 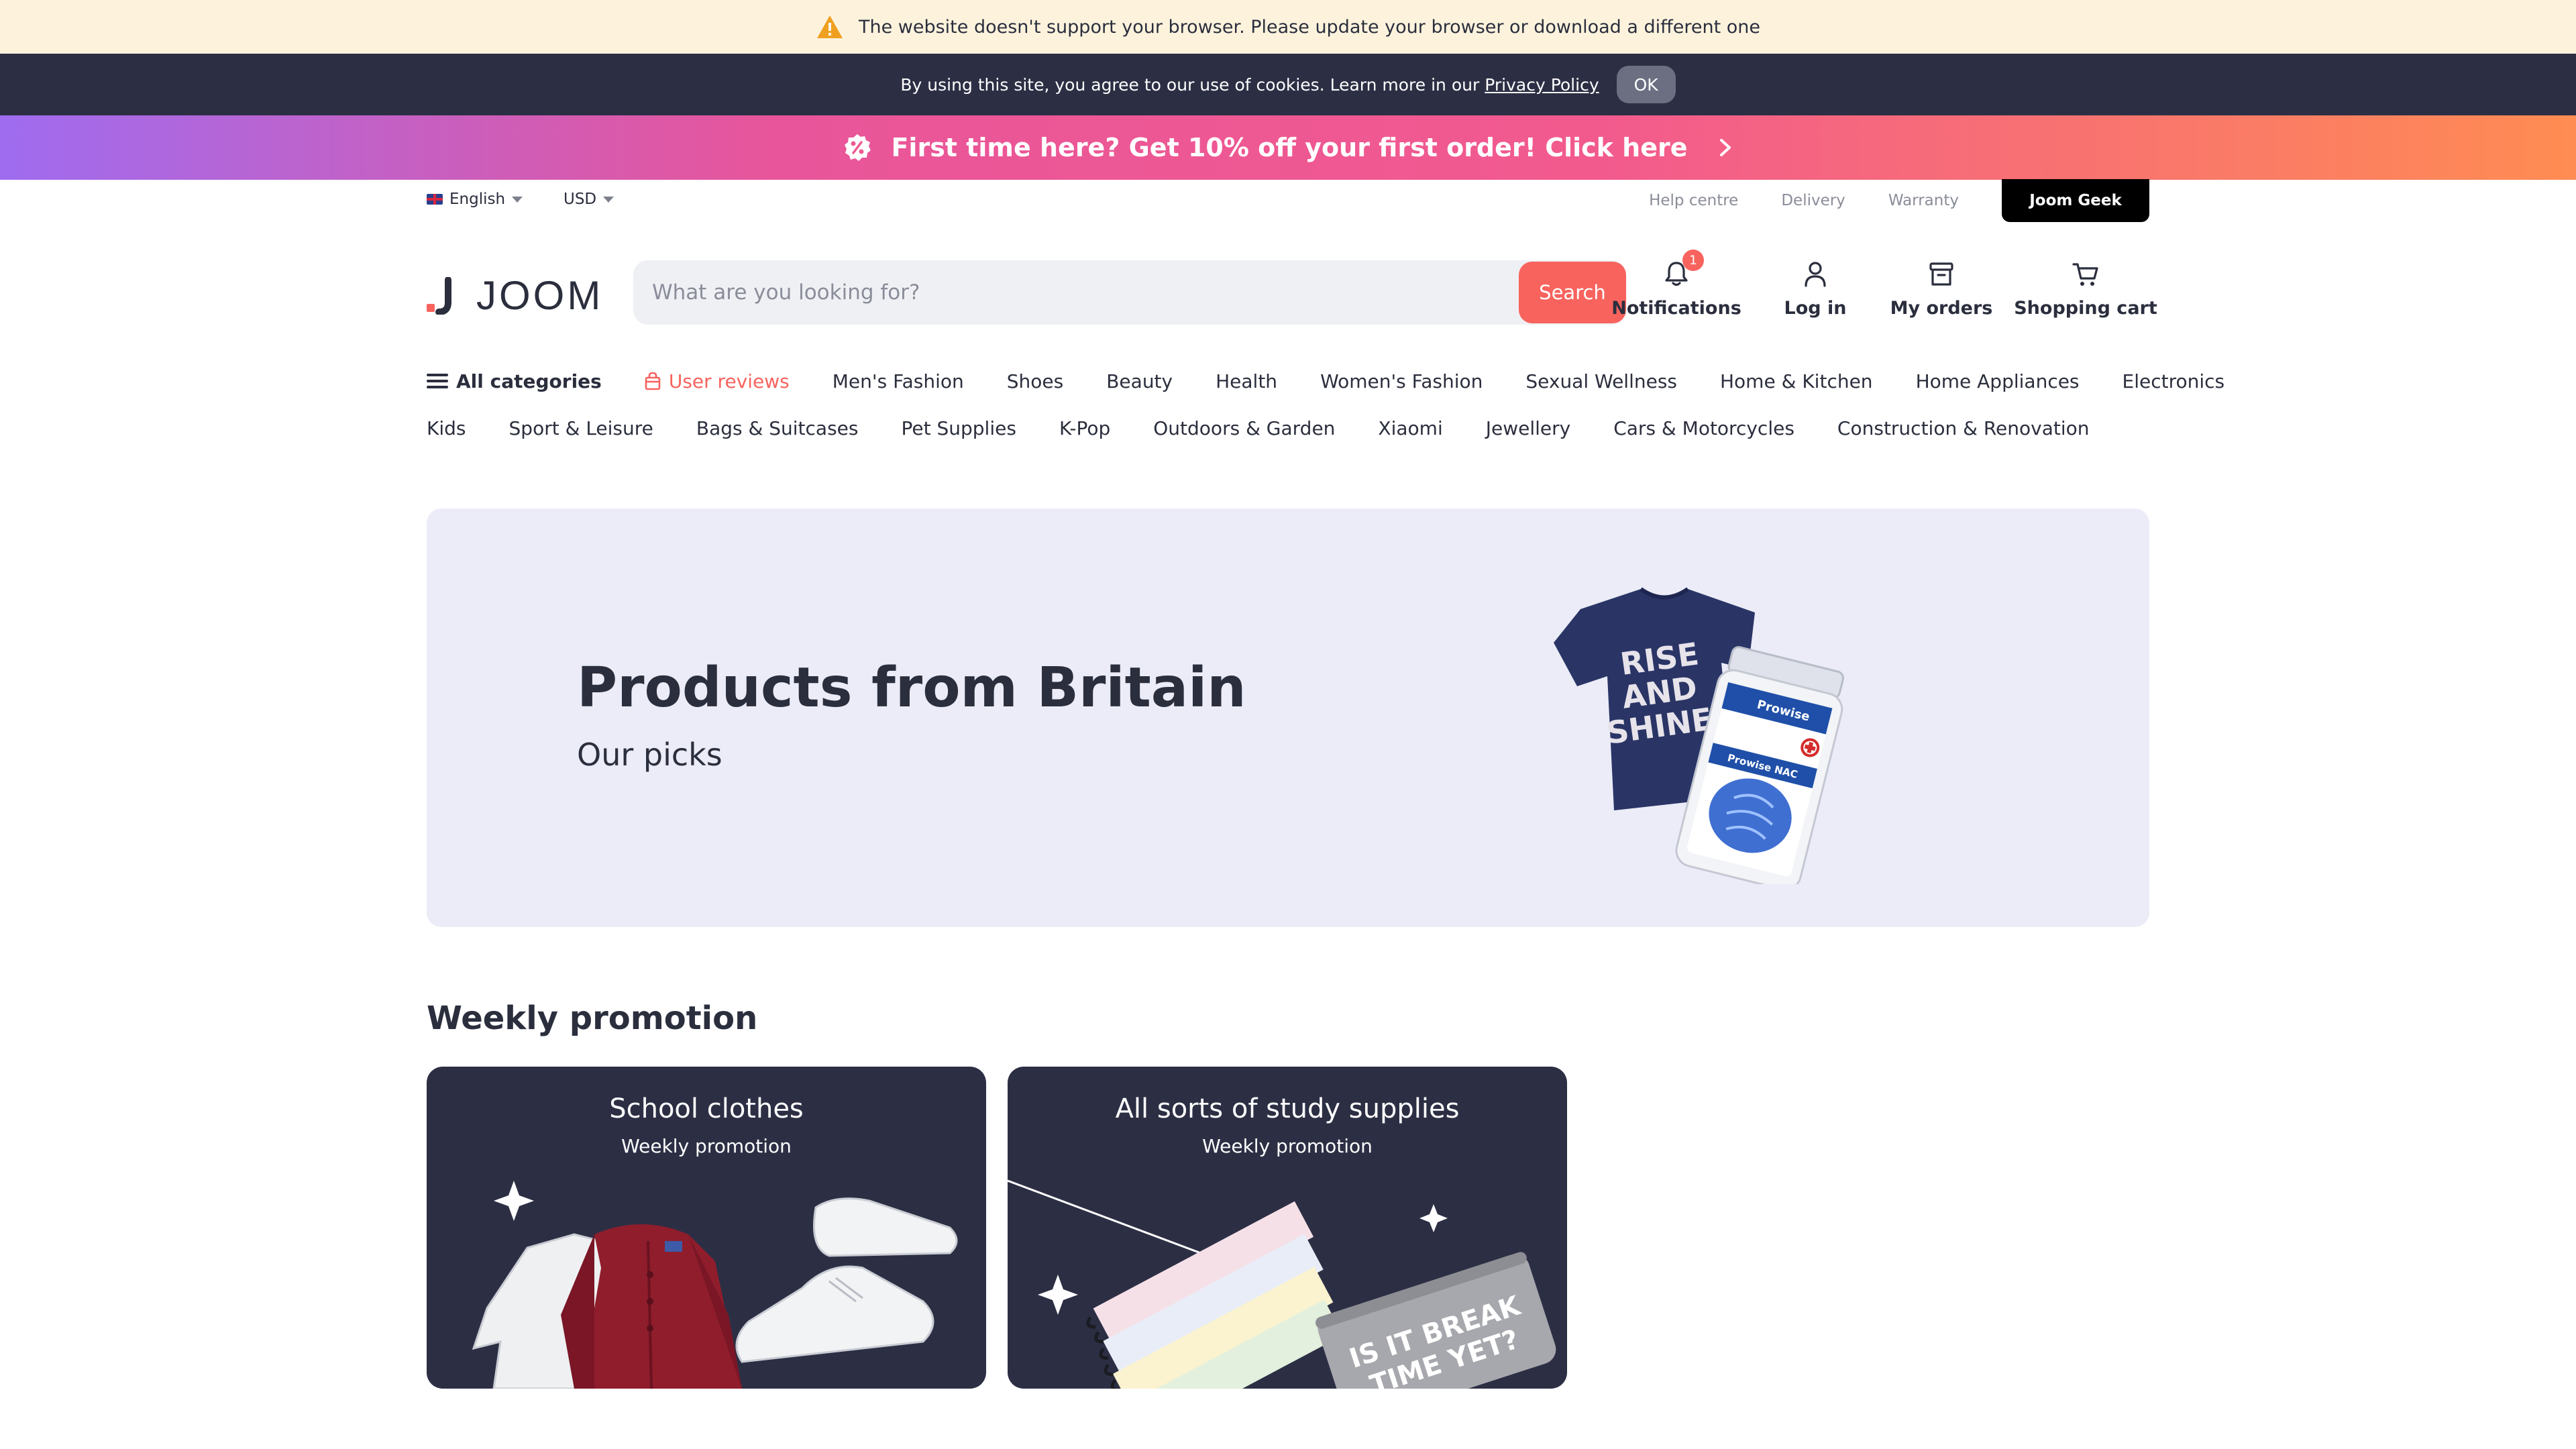 What do you see at coordinates (715, 1285) in the screenshot?
I see `school-clothes-image` at bounding box center [715, 1285].